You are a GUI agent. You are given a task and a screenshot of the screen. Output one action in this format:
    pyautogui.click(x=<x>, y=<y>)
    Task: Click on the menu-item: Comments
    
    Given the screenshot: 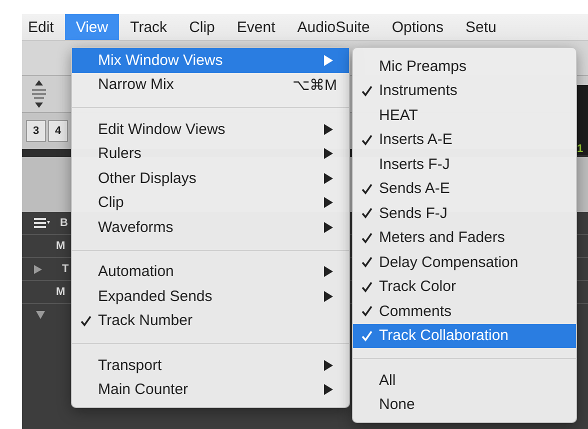 What is the action you would take?
    pyautogui.click(x=464, y=311)
    